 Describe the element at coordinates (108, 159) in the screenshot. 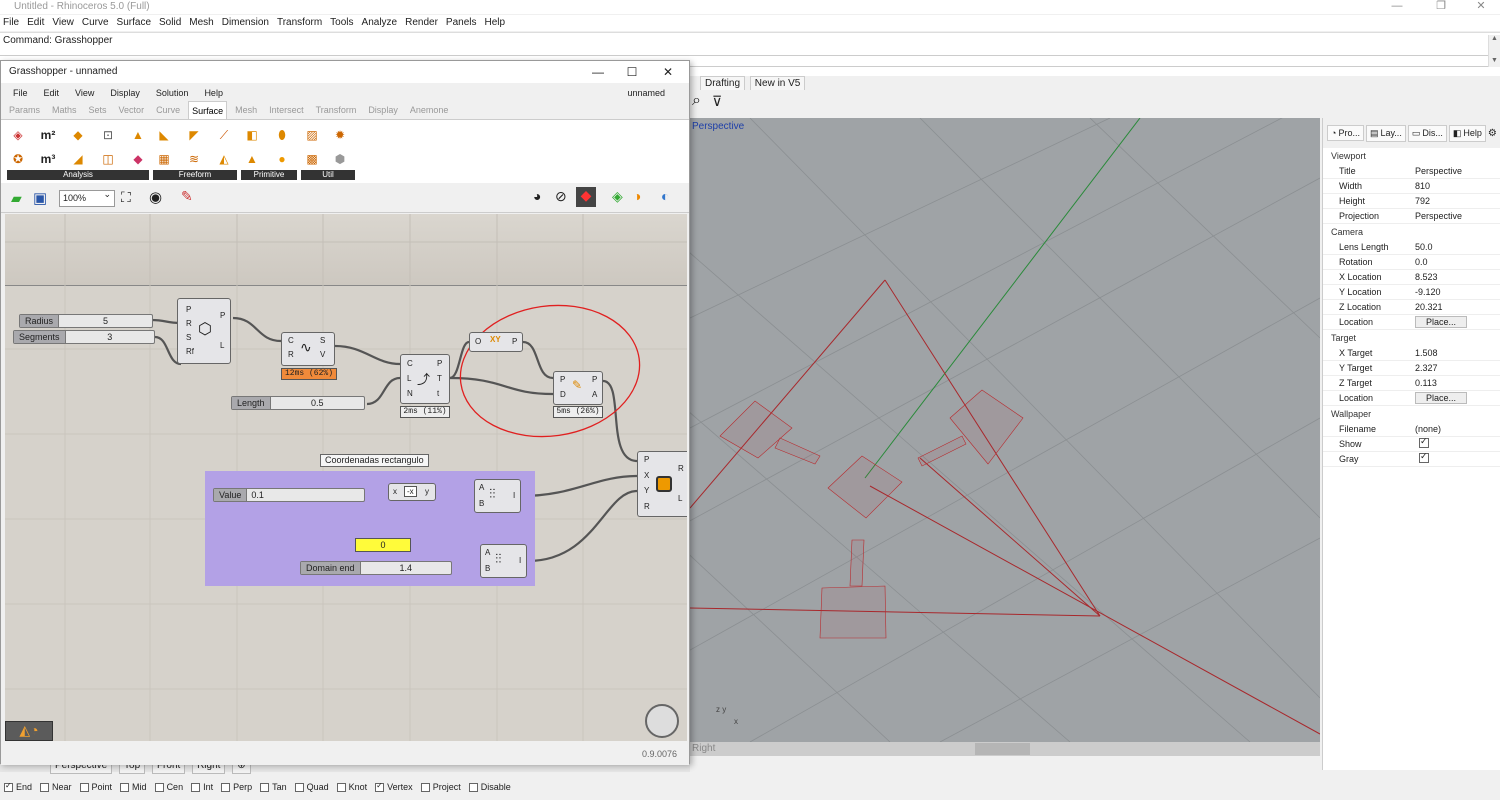

I see `deconstruct-brep-icon: ◫` at that location.